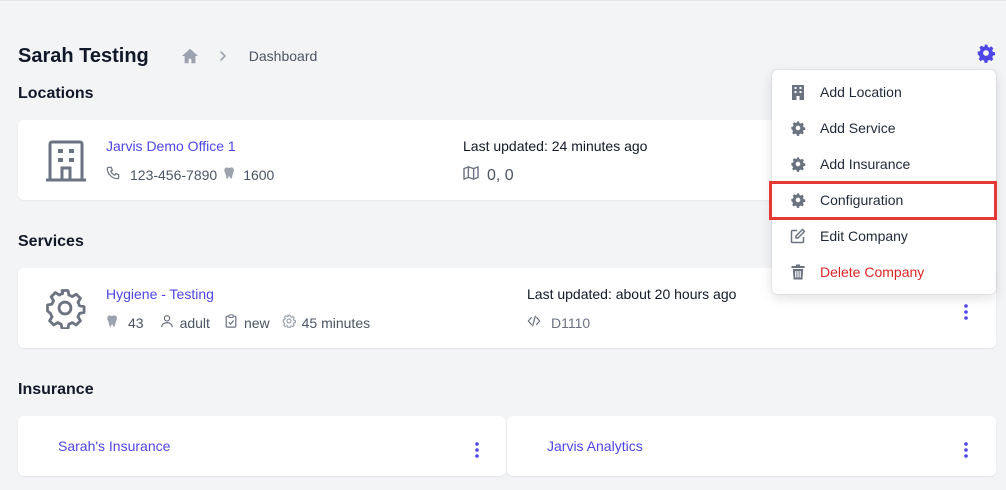 The width and height of the screenshot is (1006, 490). Describe the element at coordinates (256, 322) in the screenshot. I see `service-status: new` at that location.